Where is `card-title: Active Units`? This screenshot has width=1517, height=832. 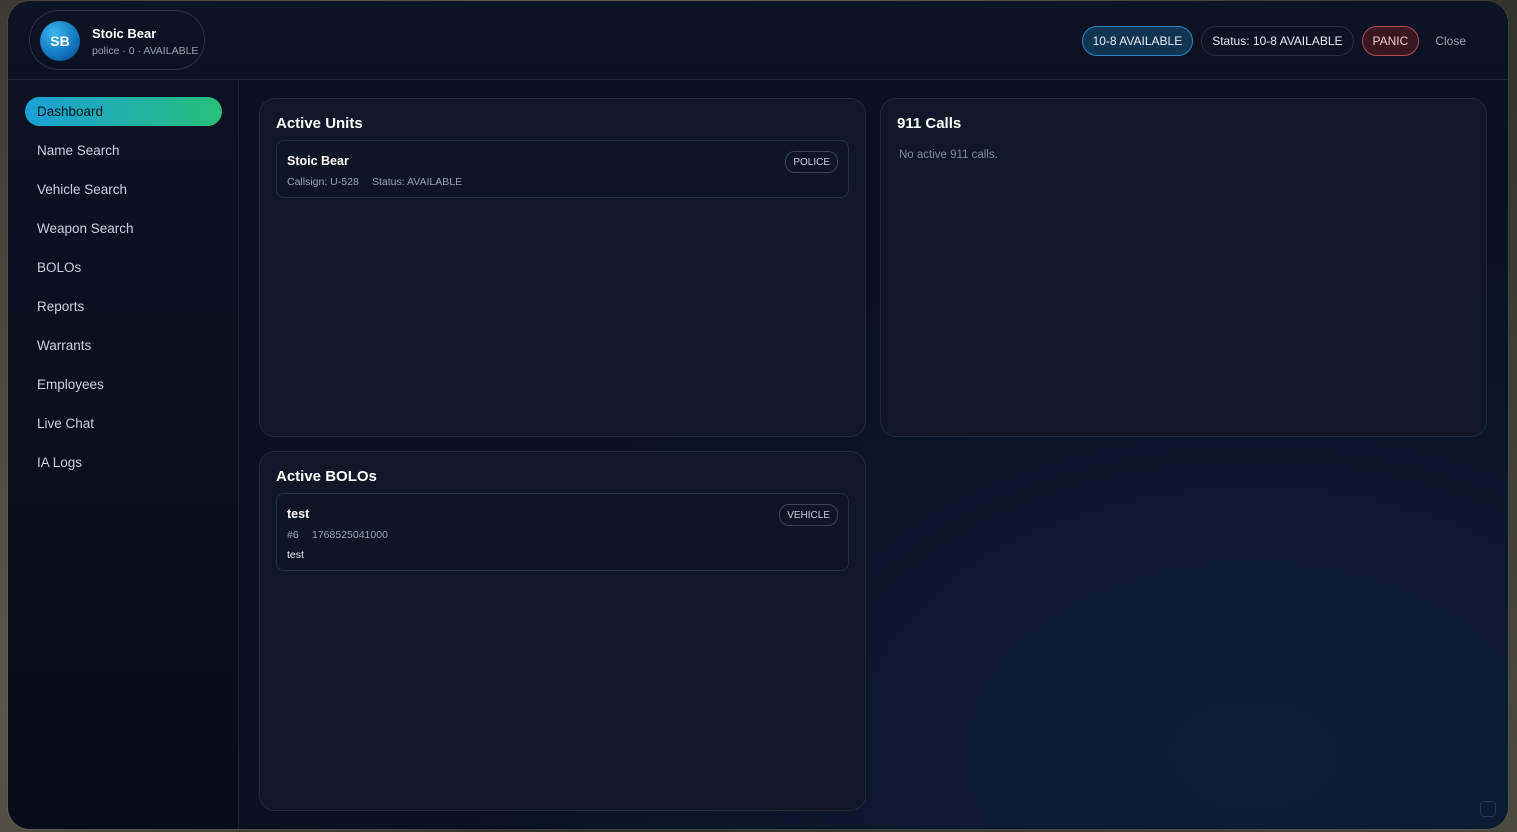
card-title: Active Units is located at coordinates (319, 123).